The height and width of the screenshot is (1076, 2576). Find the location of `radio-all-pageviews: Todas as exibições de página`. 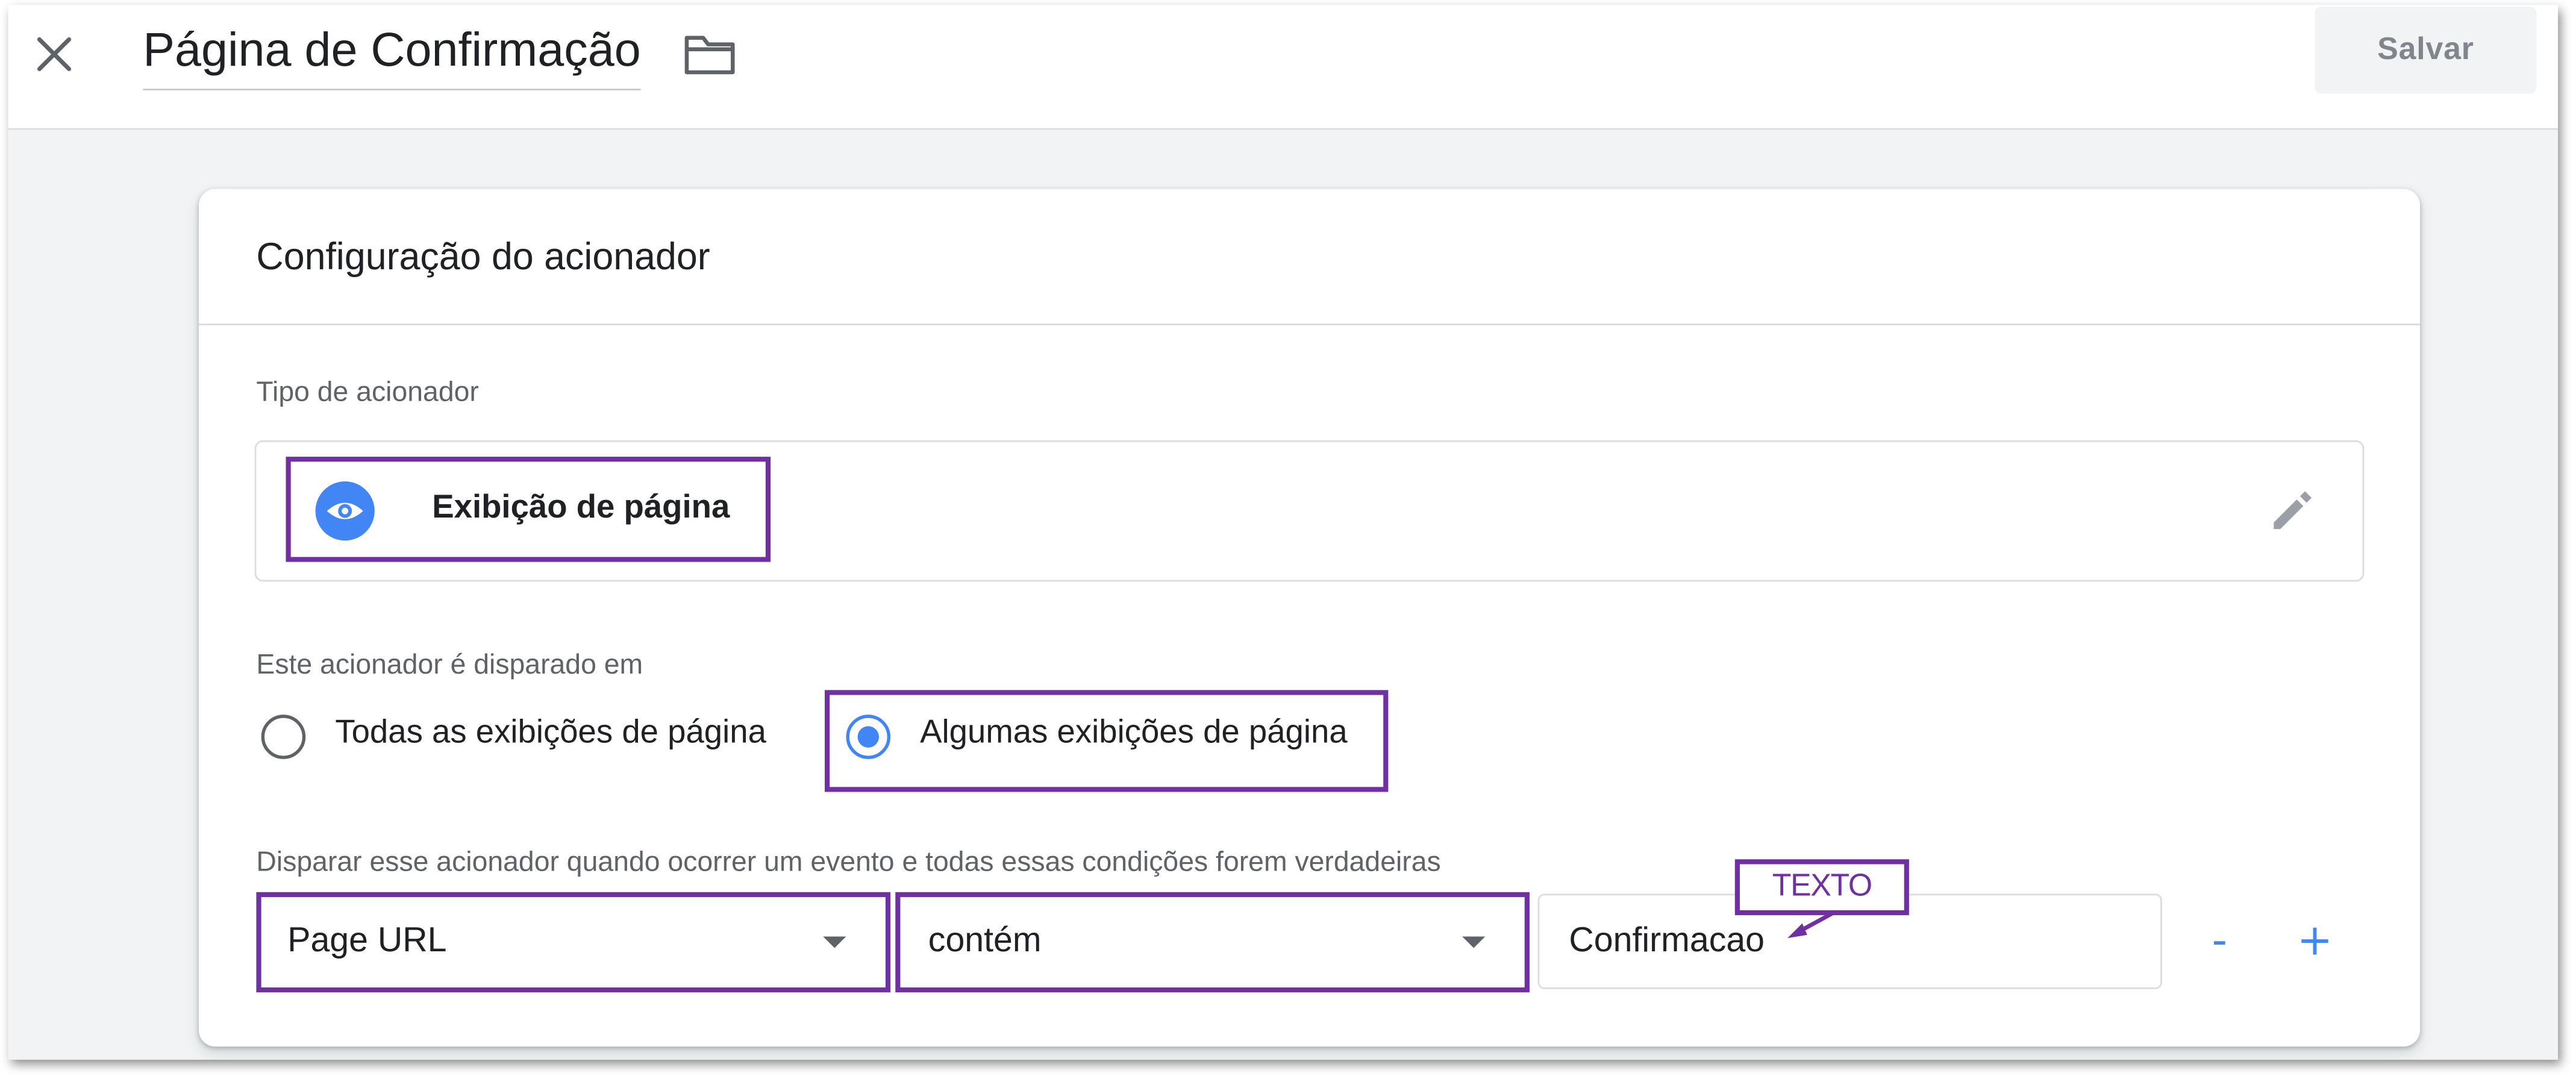

radio-all-pageviews: Todas as exibições de página is located at coordinates (532, 740).